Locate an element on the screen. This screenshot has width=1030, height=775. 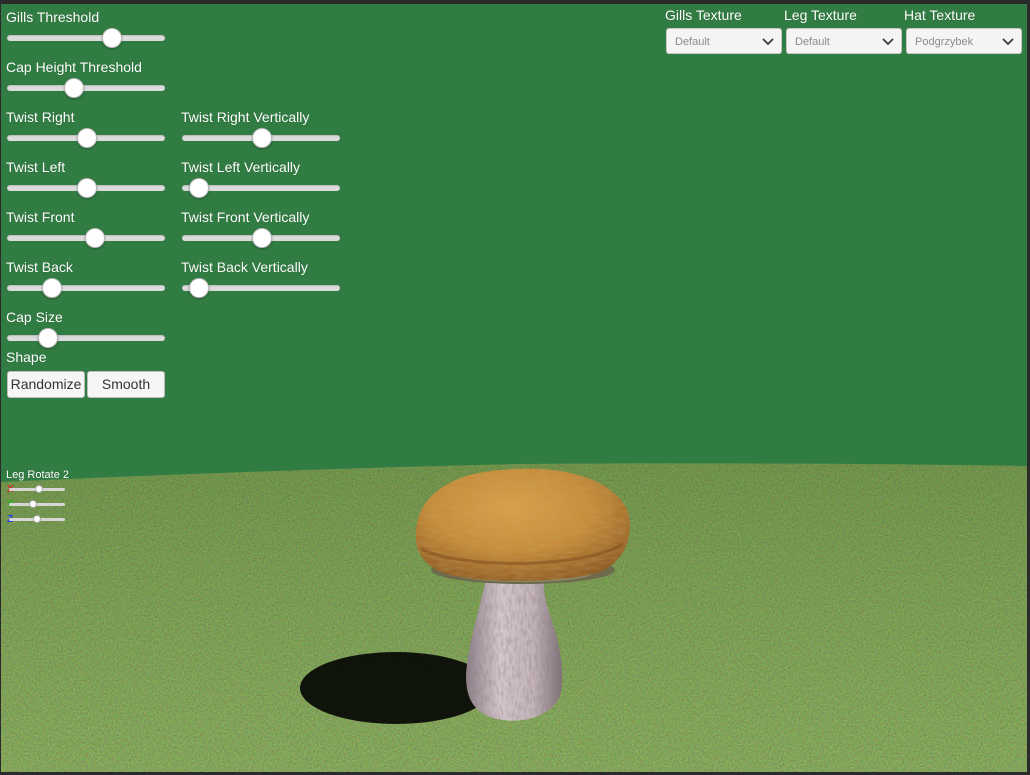
dropdown-value: Podgrzybek is located at coordinates (944, 42).